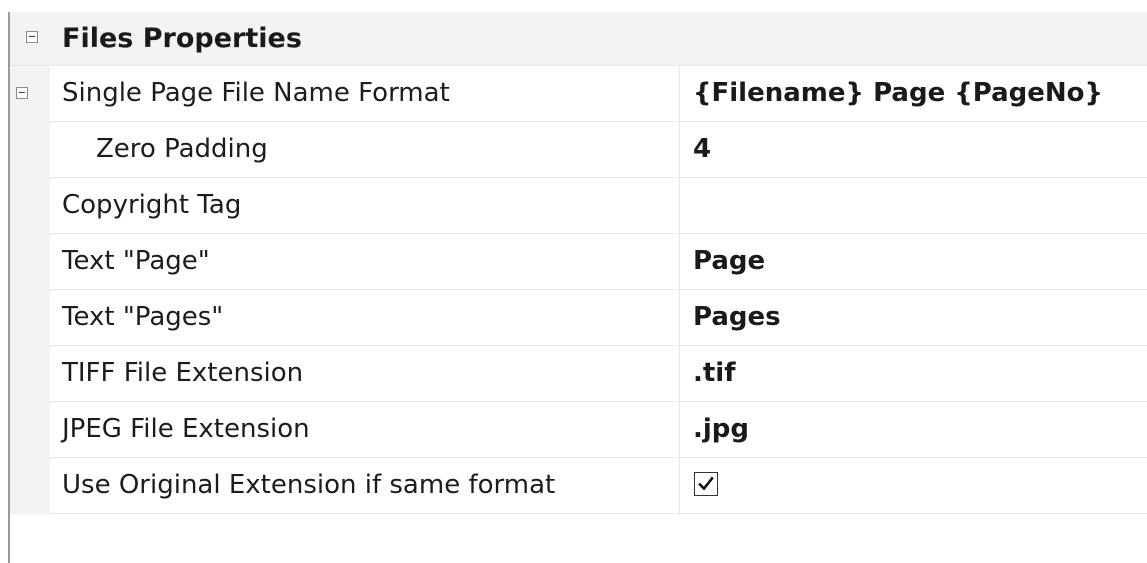  I want to click on category-title: Files Properties, so click(182, 38).